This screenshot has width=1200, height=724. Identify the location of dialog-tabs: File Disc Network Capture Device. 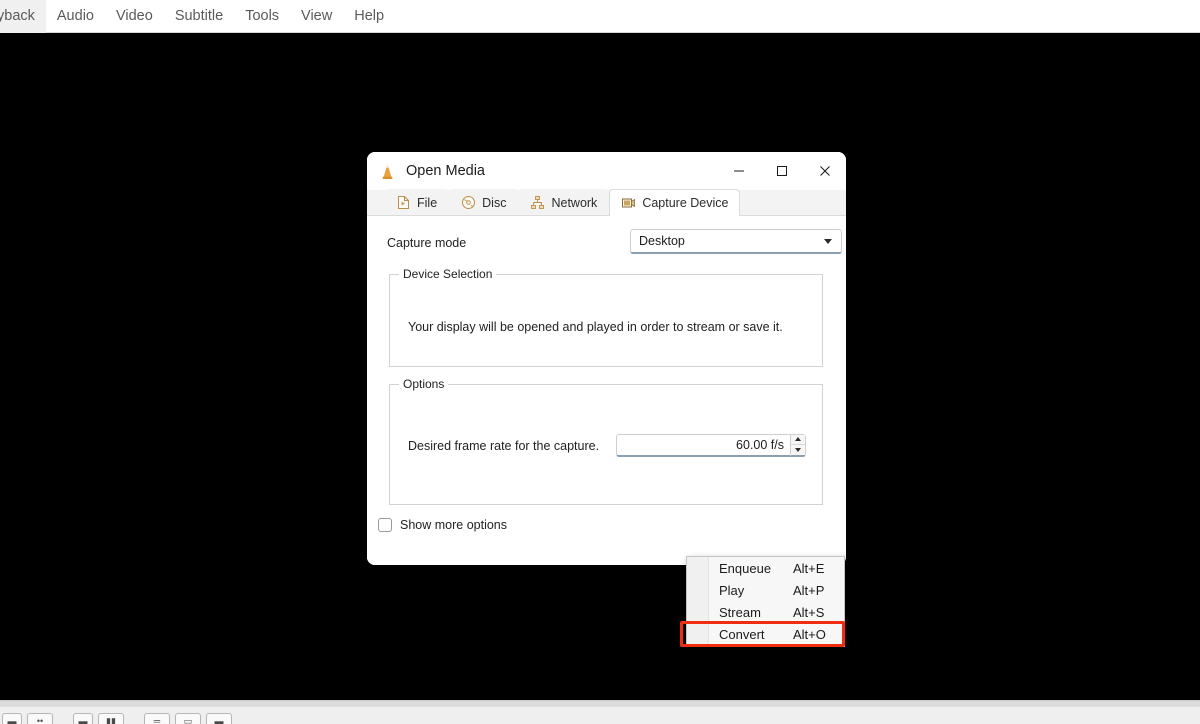
(606, 202).